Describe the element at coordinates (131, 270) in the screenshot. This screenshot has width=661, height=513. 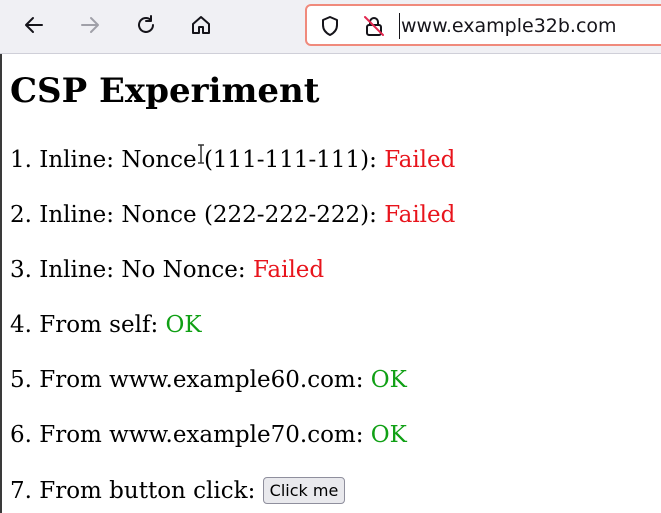
I see `item-label: 3. Inline: No Nonce:` at that location.